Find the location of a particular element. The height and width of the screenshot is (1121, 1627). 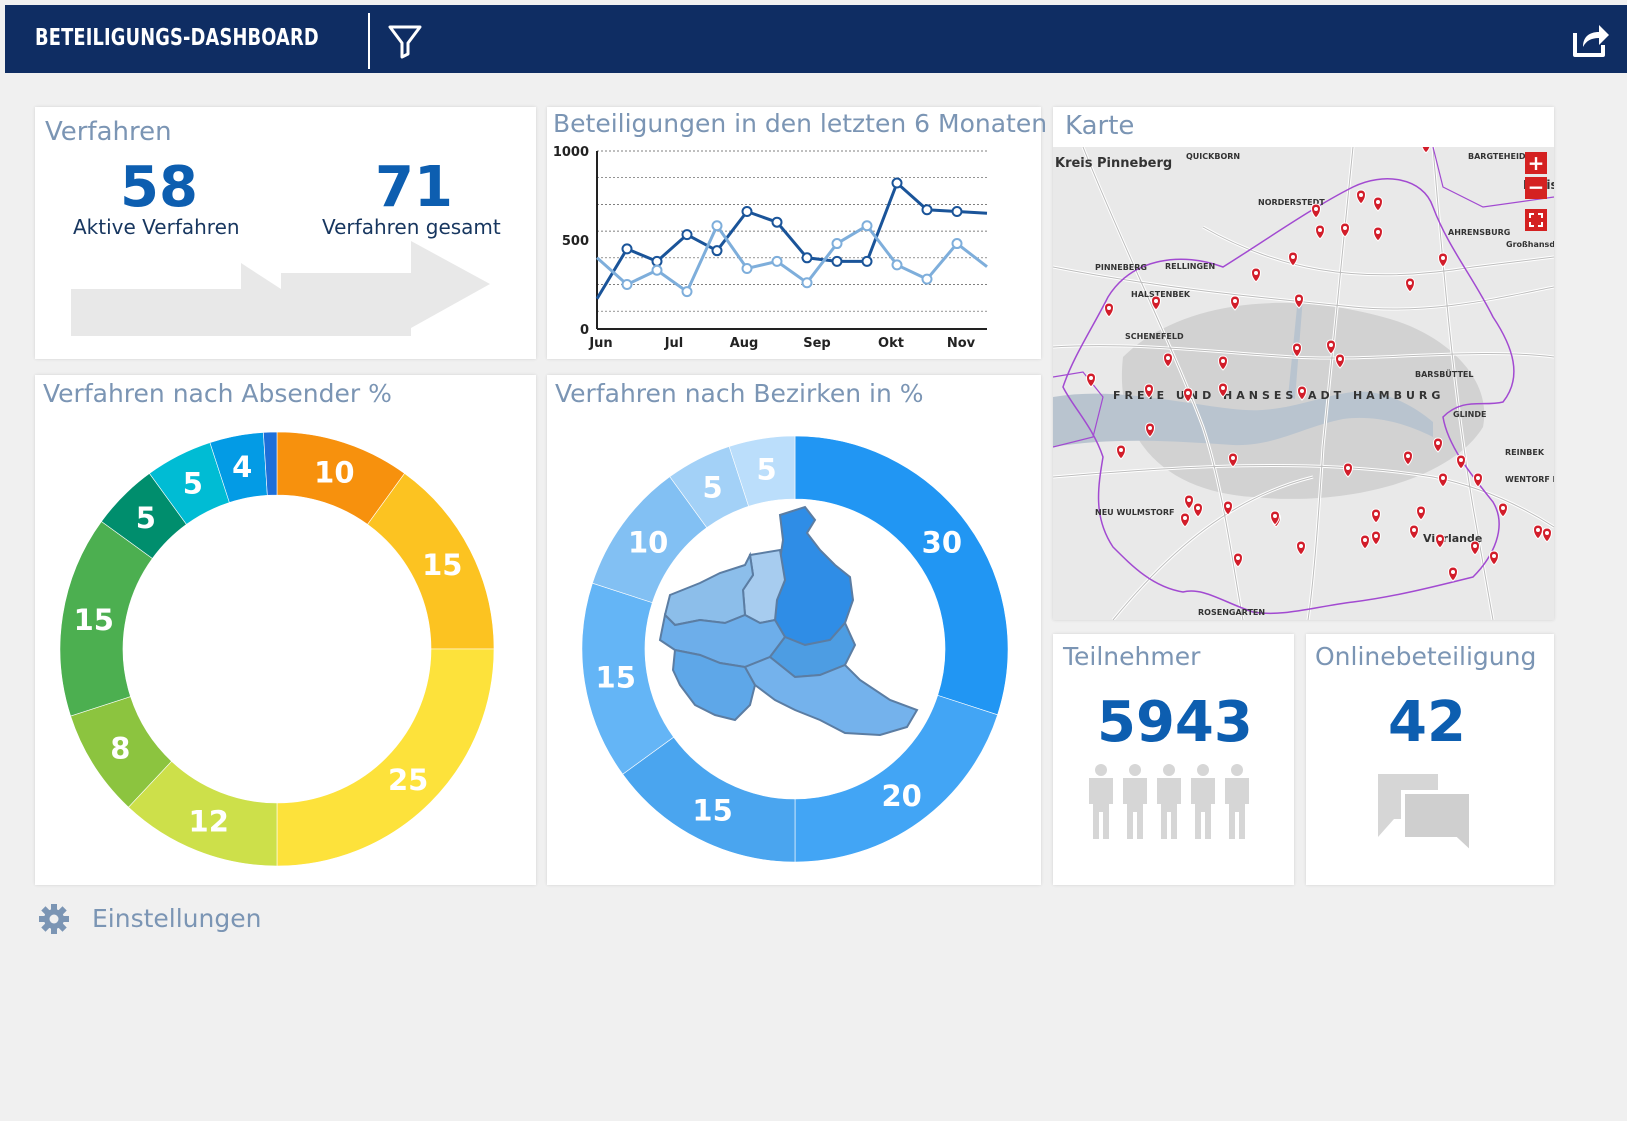

donut-slice-label: 25 is located at coordinates (408, 780).